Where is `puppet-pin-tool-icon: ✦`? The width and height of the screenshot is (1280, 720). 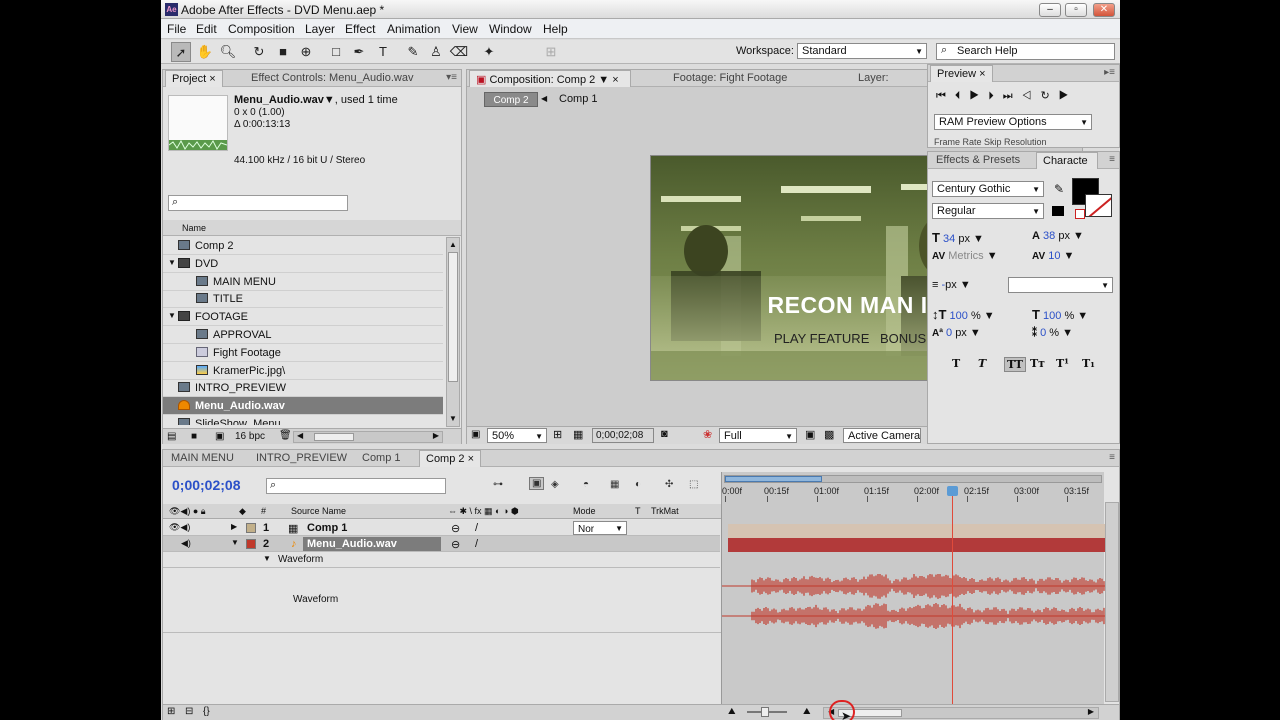
puppet-pin-tool-icon: ✦ is located at coordinates (489, 52).